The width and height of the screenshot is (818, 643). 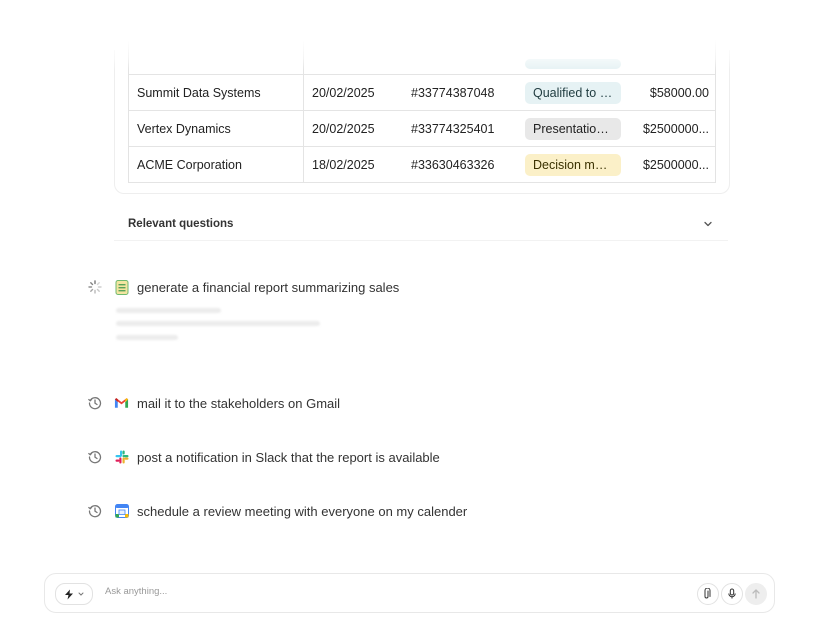 What do you see at coordinates (239, 403) in the screenshot?
I see `task-text: mail it to the stakeholders on Gmail` at bounding box center [239, 403].